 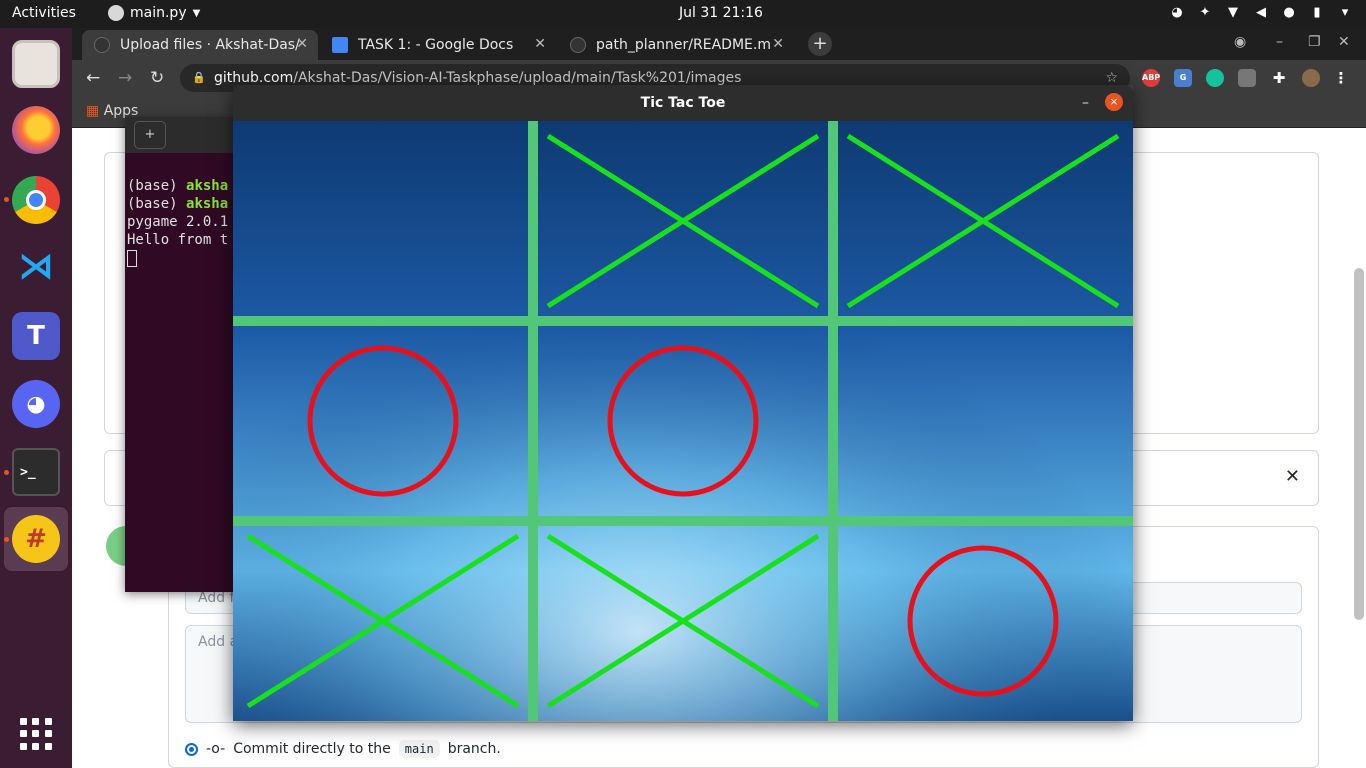 I want to click on line-prefix: pygame 2.0.1, so click(x=178, y=222).